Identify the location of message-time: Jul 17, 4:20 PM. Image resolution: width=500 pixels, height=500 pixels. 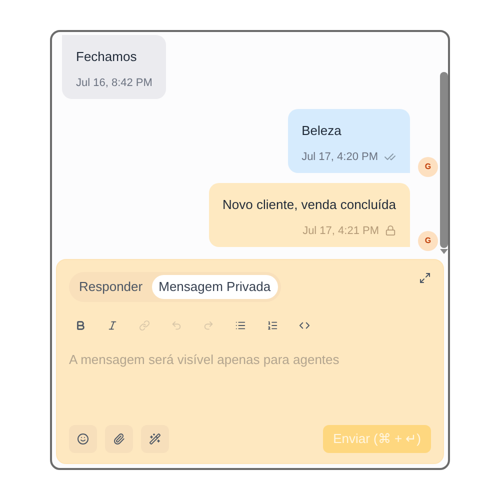
(340, 157).